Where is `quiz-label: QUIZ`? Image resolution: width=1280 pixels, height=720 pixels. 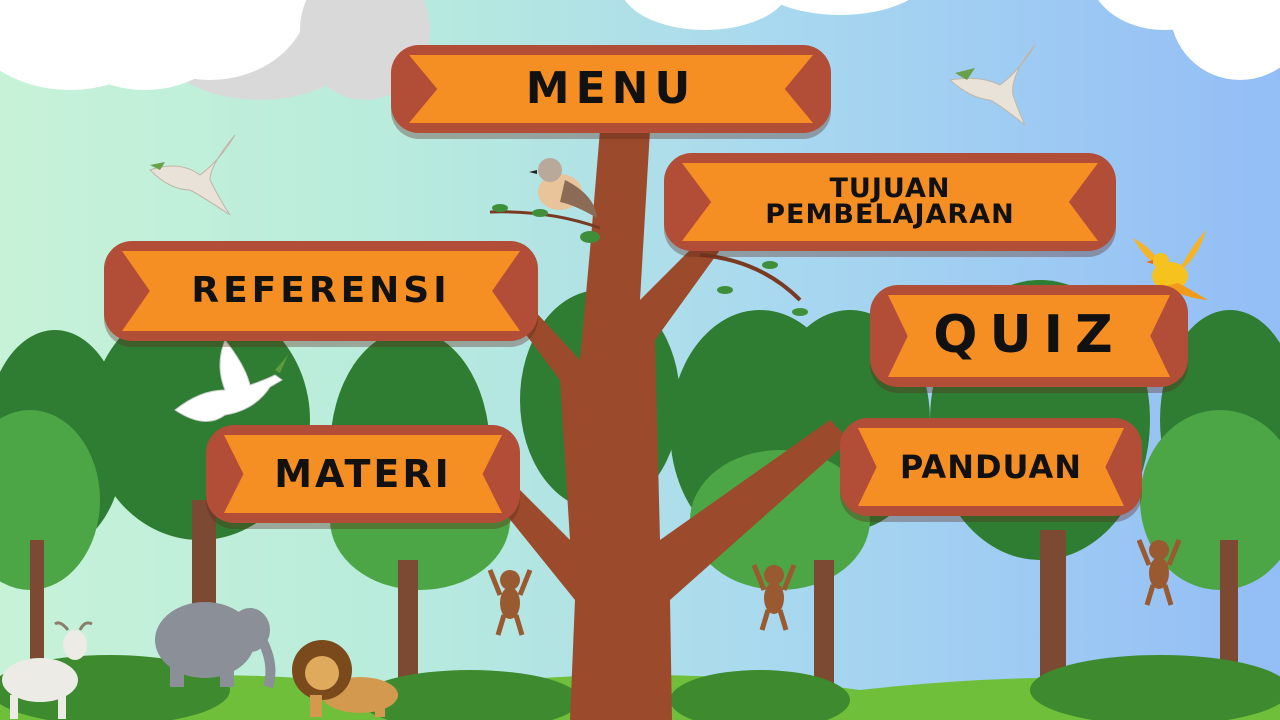
quiz-label: QUIZ is located at coordinates (1029, 335).